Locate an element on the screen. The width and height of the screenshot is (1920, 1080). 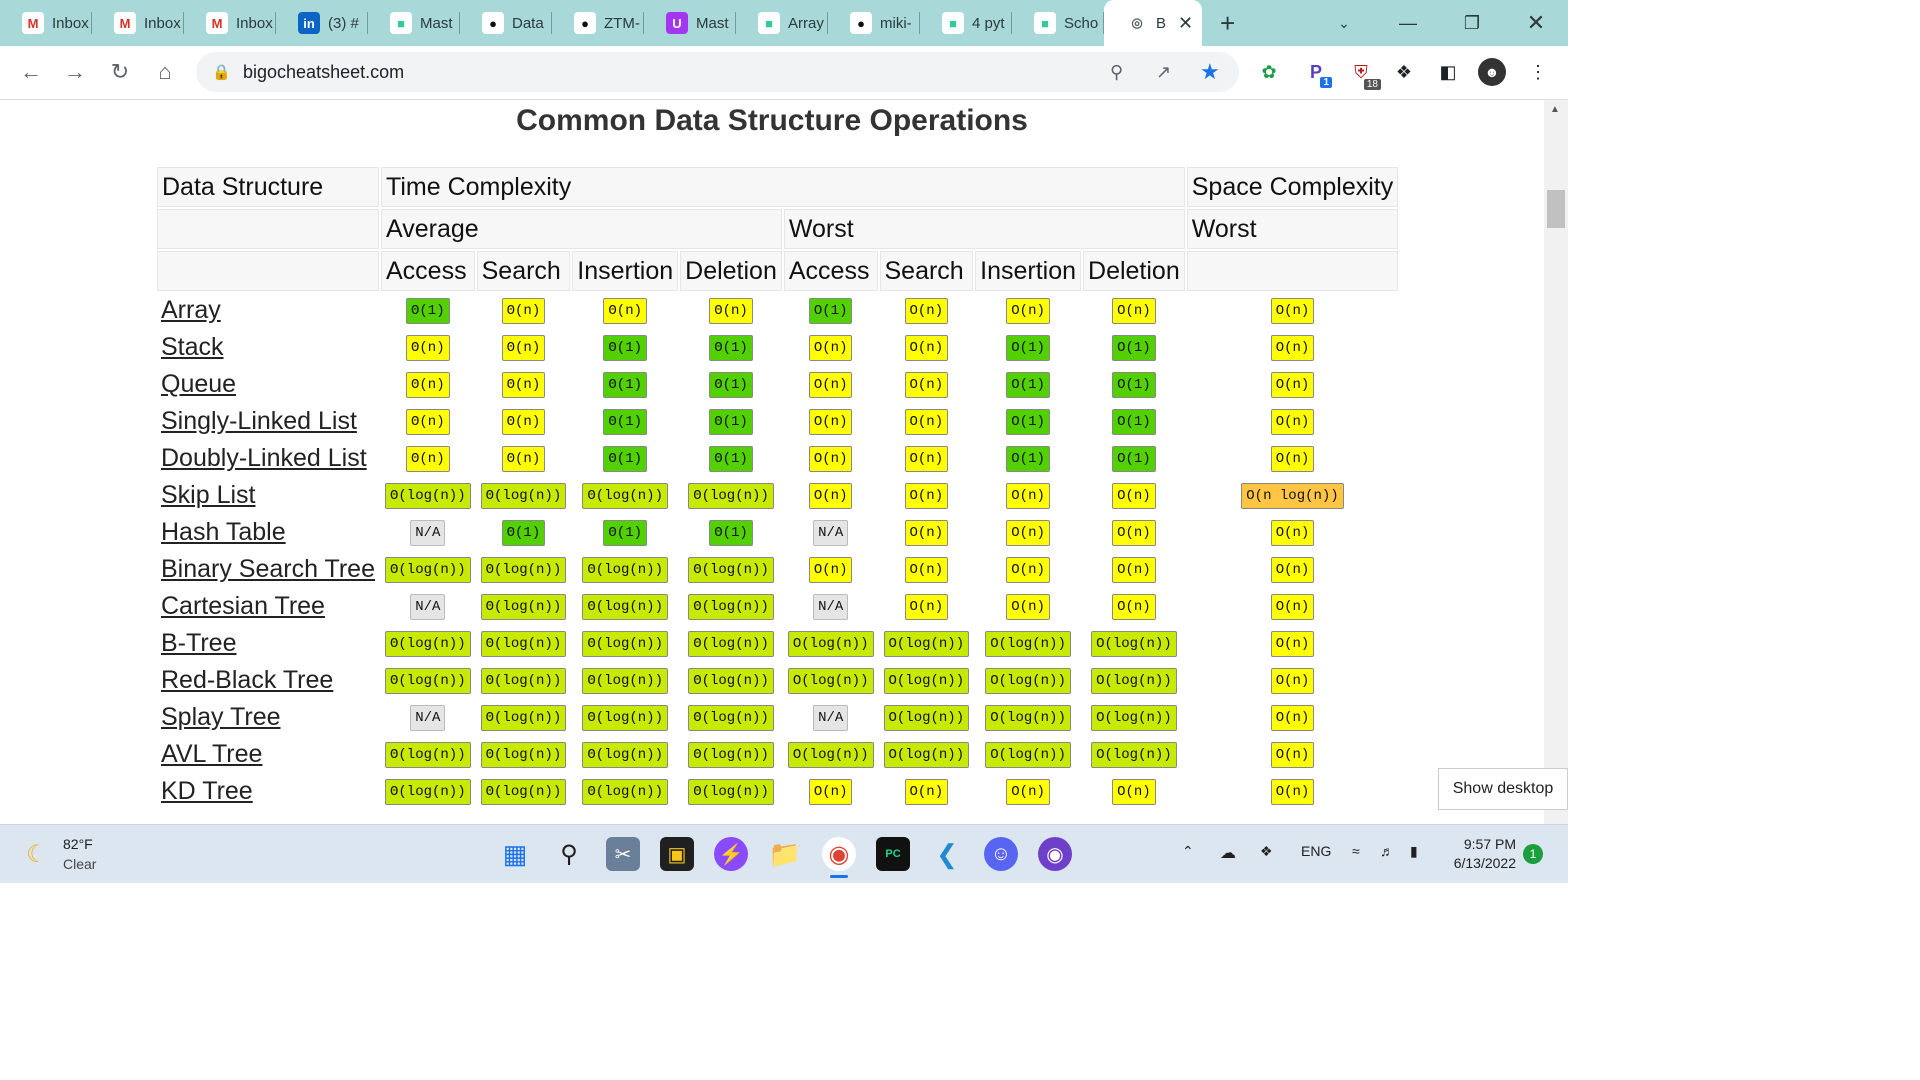
restore-button: ❐ is located at coordinates (1472, 23).